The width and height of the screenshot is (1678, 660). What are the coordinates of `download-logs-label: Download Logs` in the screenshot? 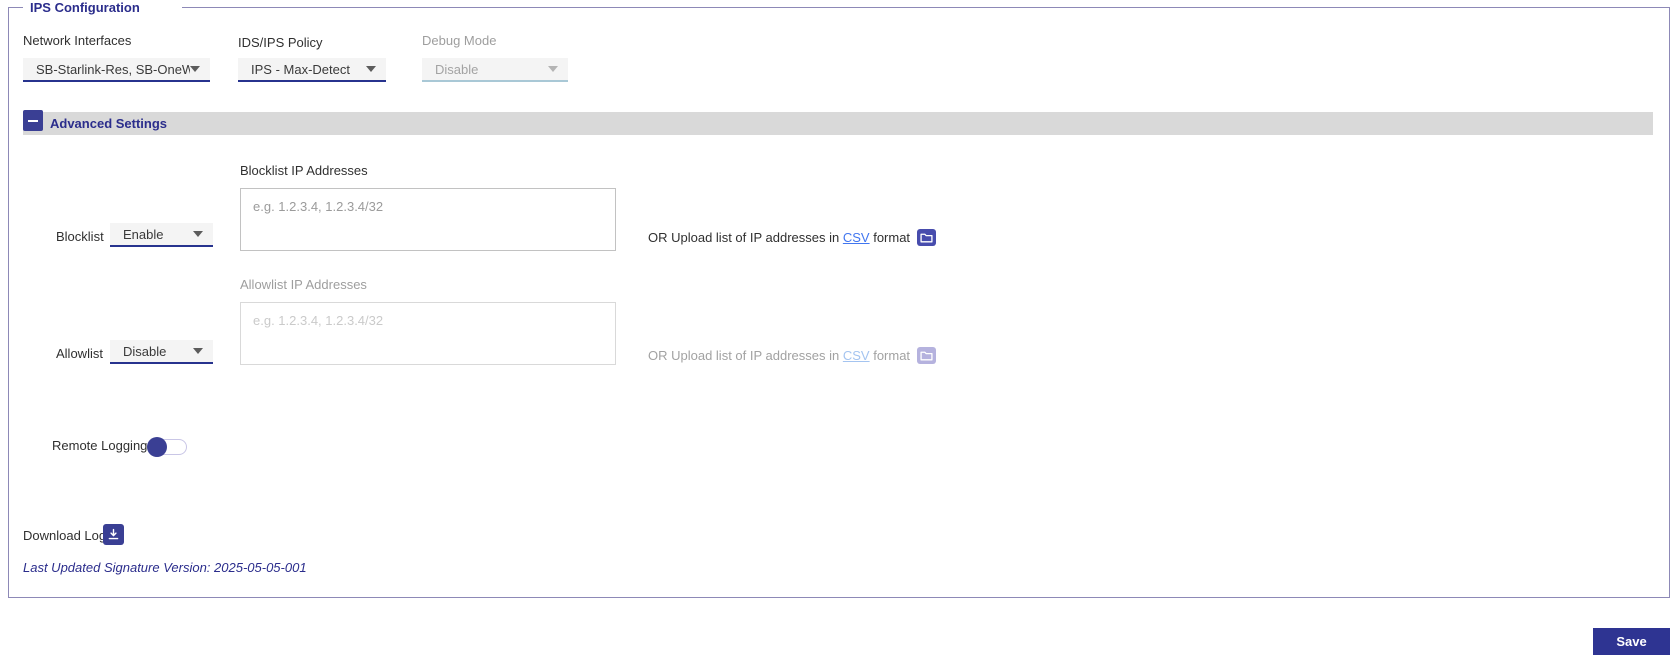 It's located at (68, 535).